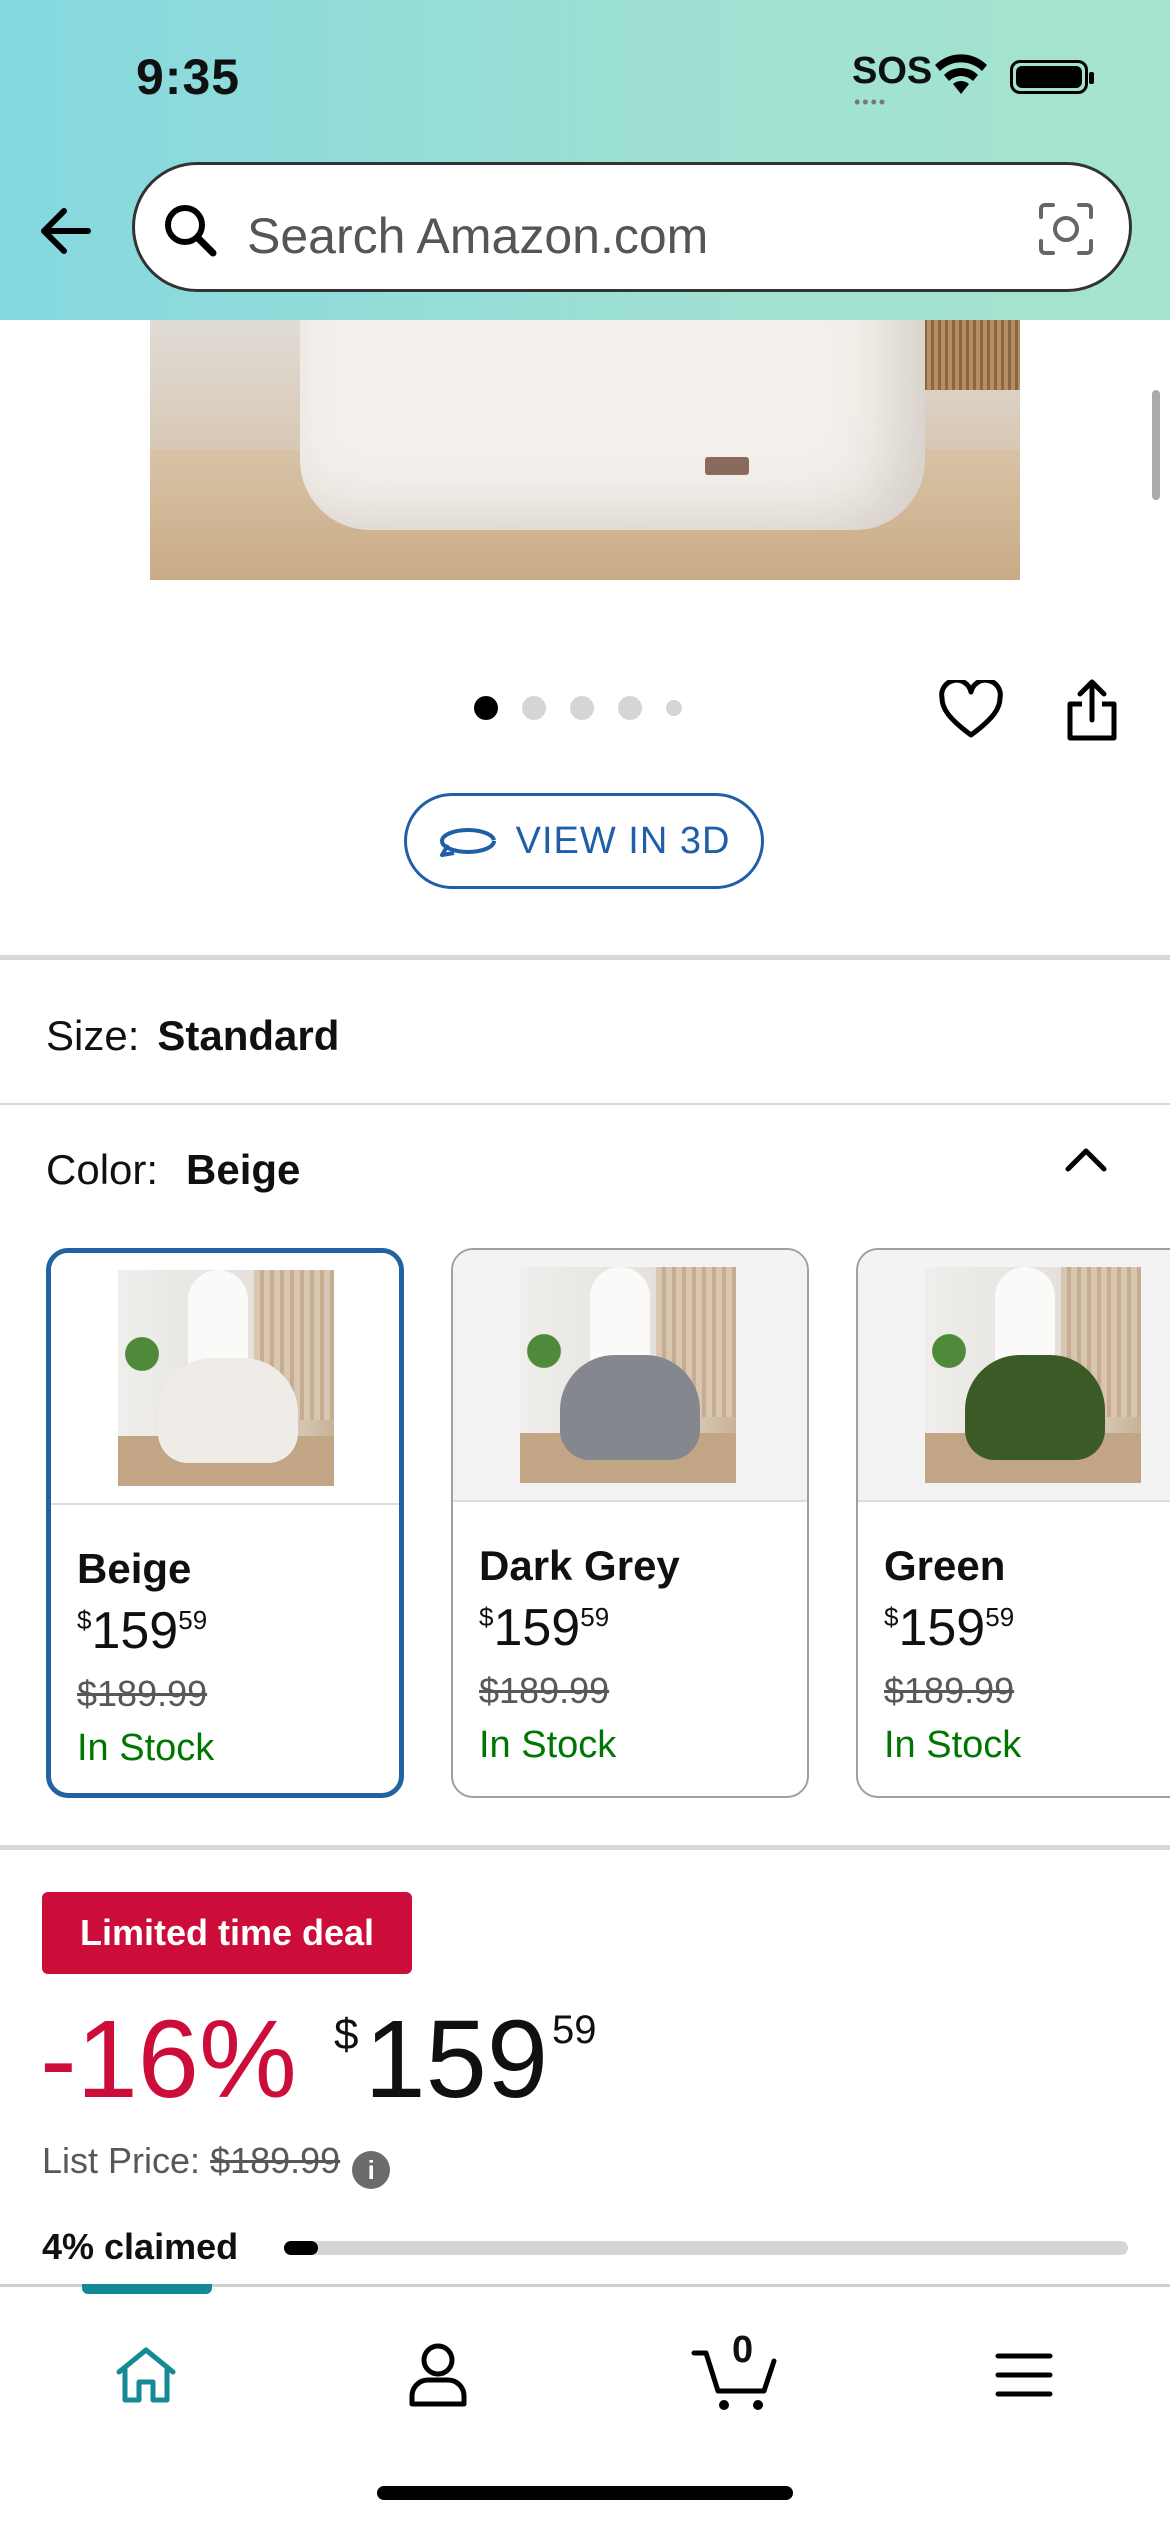  What do you see at coordinates (275, 2160) in the screenshot?
I see `list-price-value: $189.99` at bounding box center [275, 2160].